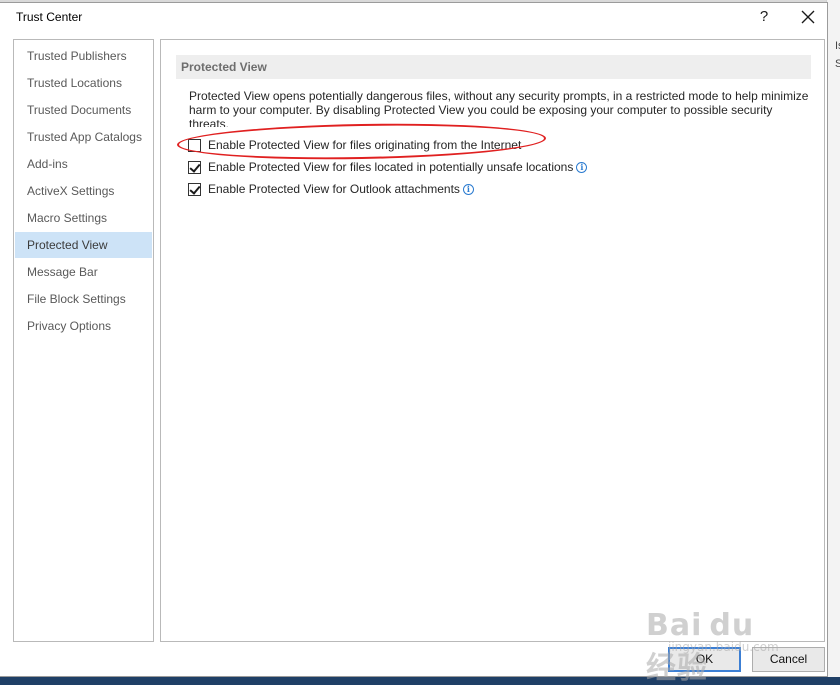  Describe the element at coordinates (837, 46) in the screenshot. I see `background-text: Is` at that location.